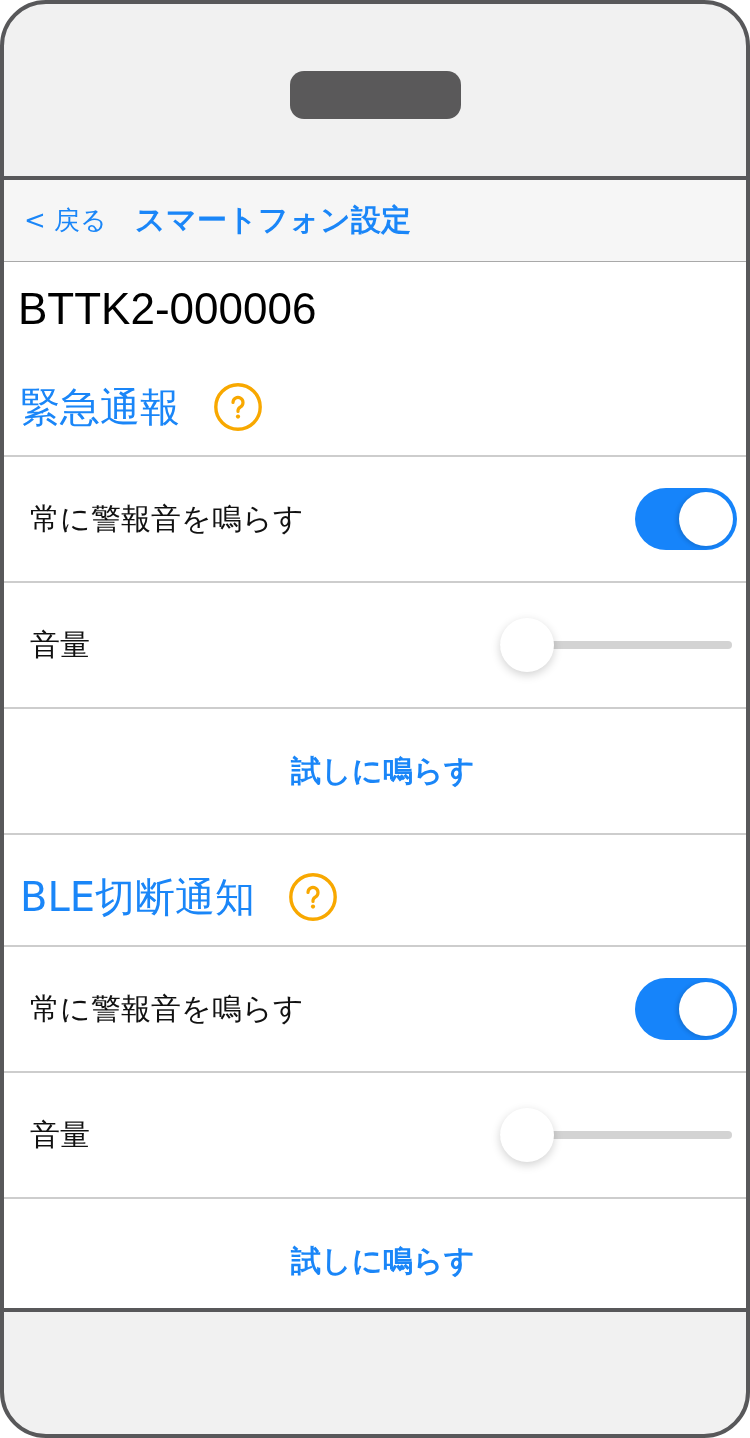 Image resolution: width=750 pixels, height=1438 pixels. What do you see at coordinates (66, 220) in the screenshot?
I see `back-link: < 戻る` at bounding box center [66, 220].